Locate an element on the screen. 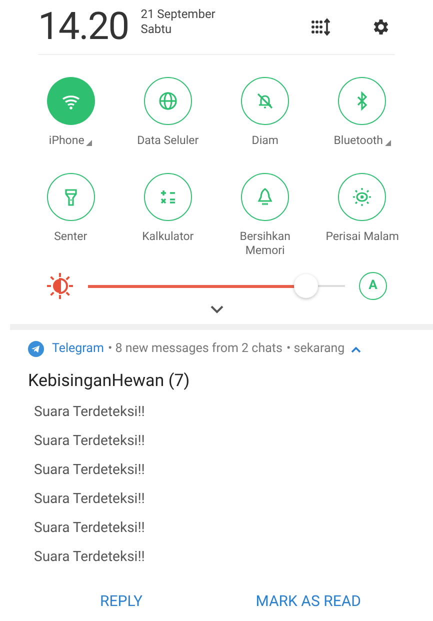 This screenshot has width=433, height=621. brightness-icon is located at coordinates (60, 286).